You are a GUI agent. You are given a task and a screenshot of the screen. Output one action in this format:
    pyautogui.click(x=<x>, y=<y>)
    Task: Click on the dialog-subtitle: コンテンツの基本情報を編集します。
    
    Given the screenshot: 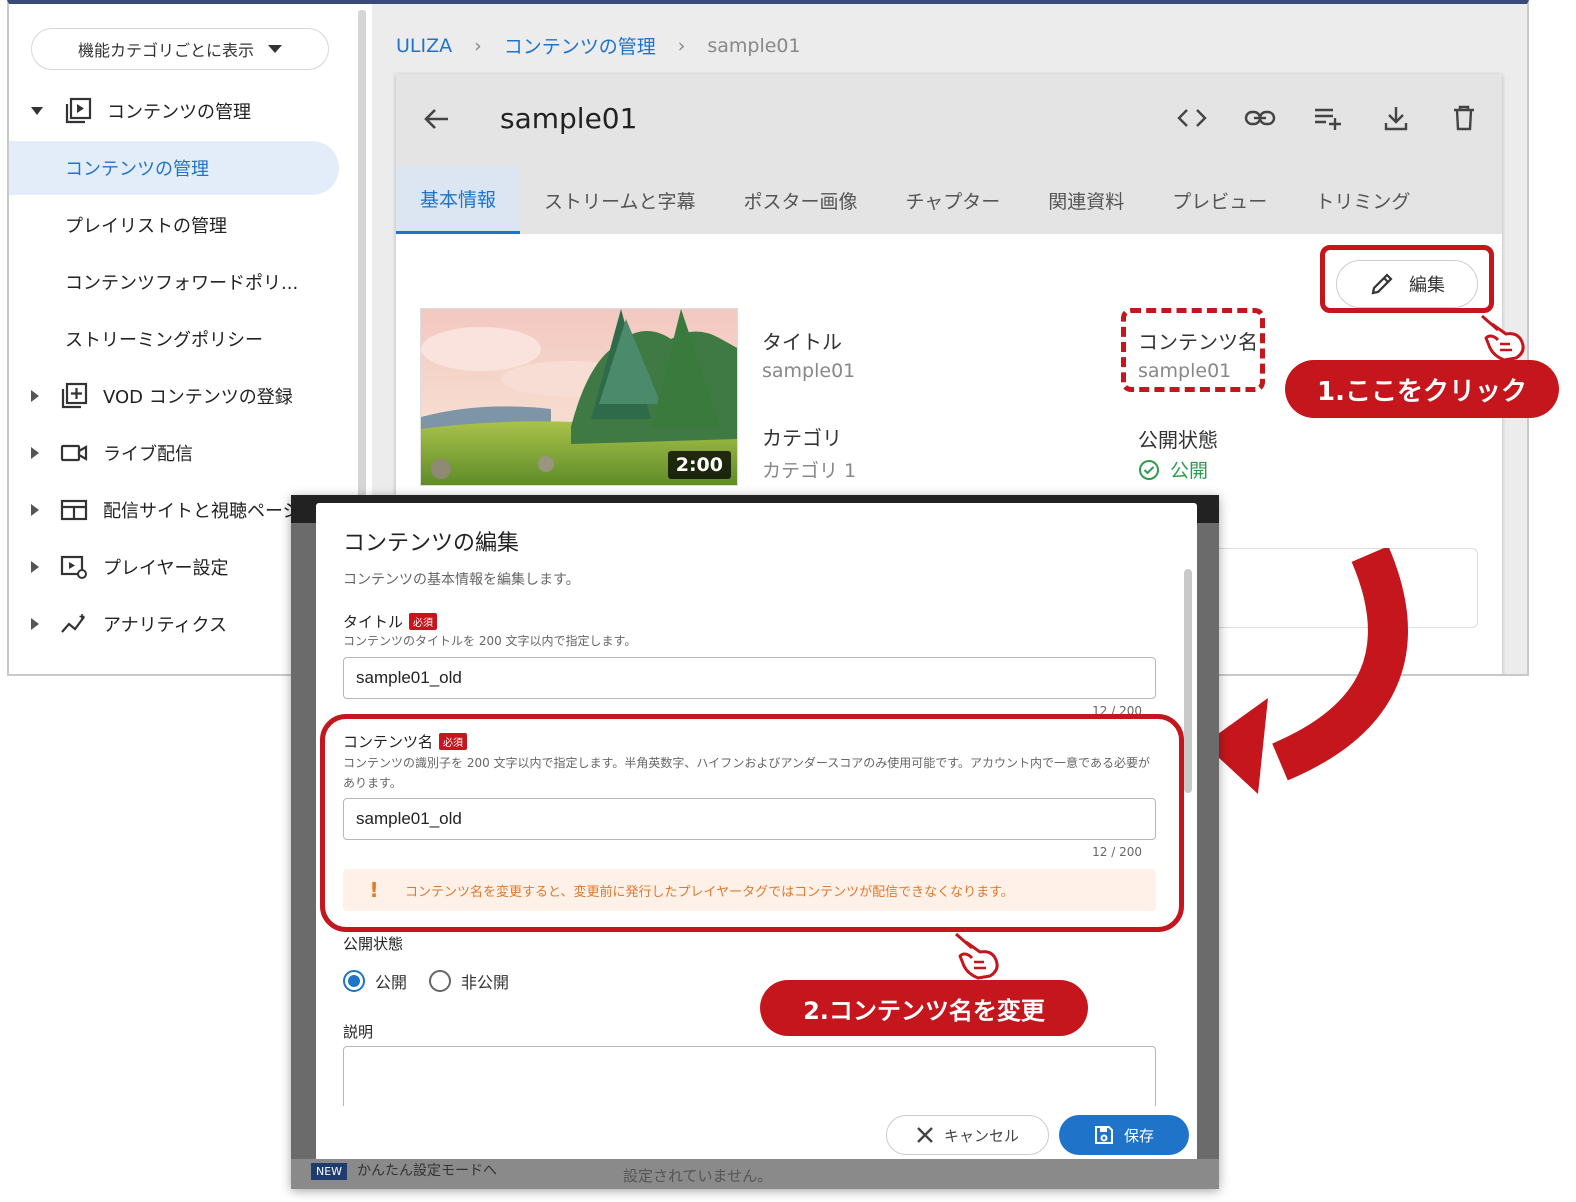 What is the action you would take?
    pyautogui.click(x=461, y=580)
    